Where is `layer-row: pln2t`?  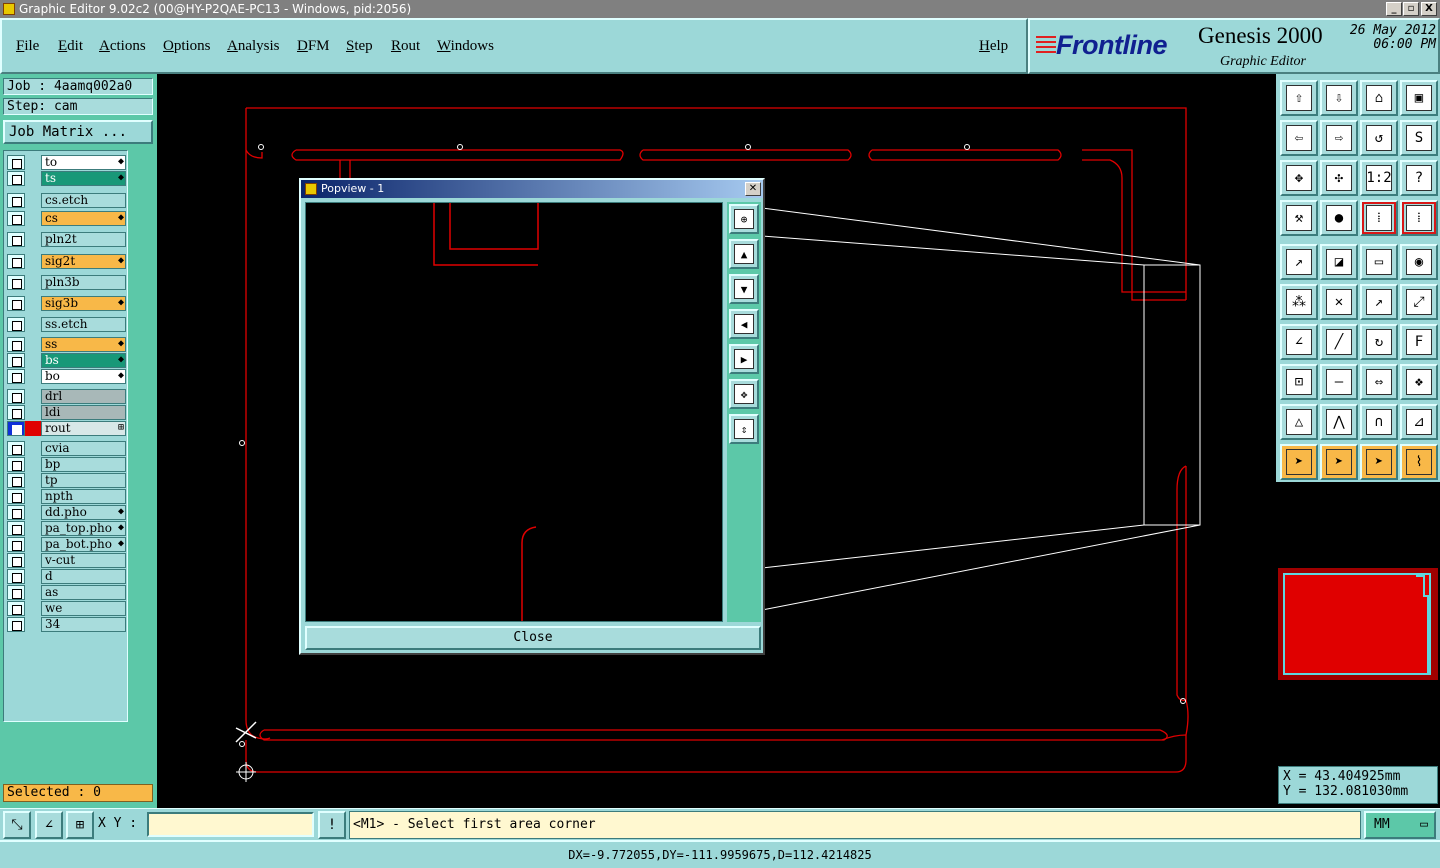
layer-row: pln2t is located at coordinates (66, 239).